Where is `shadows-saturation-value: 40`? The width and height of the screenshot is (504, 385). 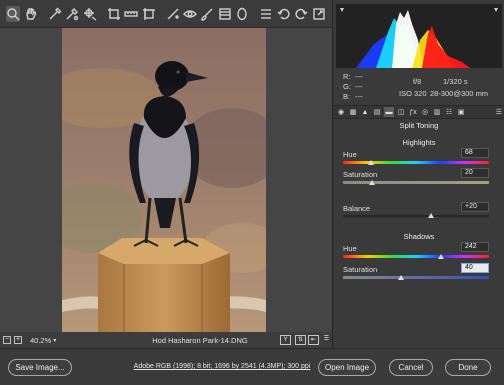 shadows-saturation-value: 40 is located at coordinates (475, 268).